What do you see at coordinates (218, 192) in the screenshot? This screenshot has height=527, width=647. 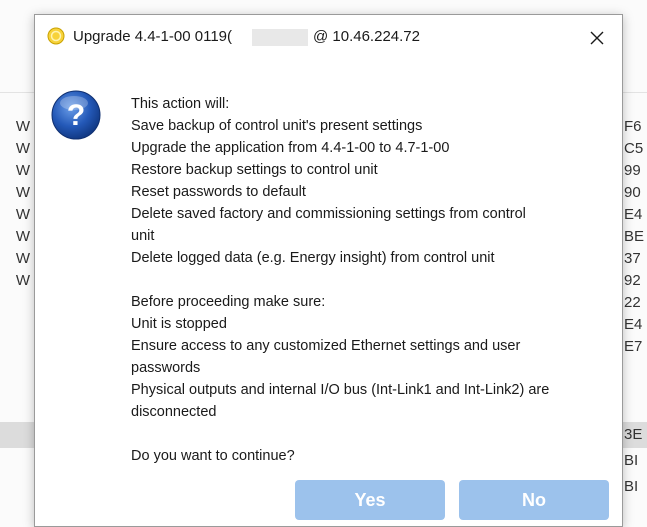 I see `message-line: Reset passwords to default` at bounding box center [218, 192].